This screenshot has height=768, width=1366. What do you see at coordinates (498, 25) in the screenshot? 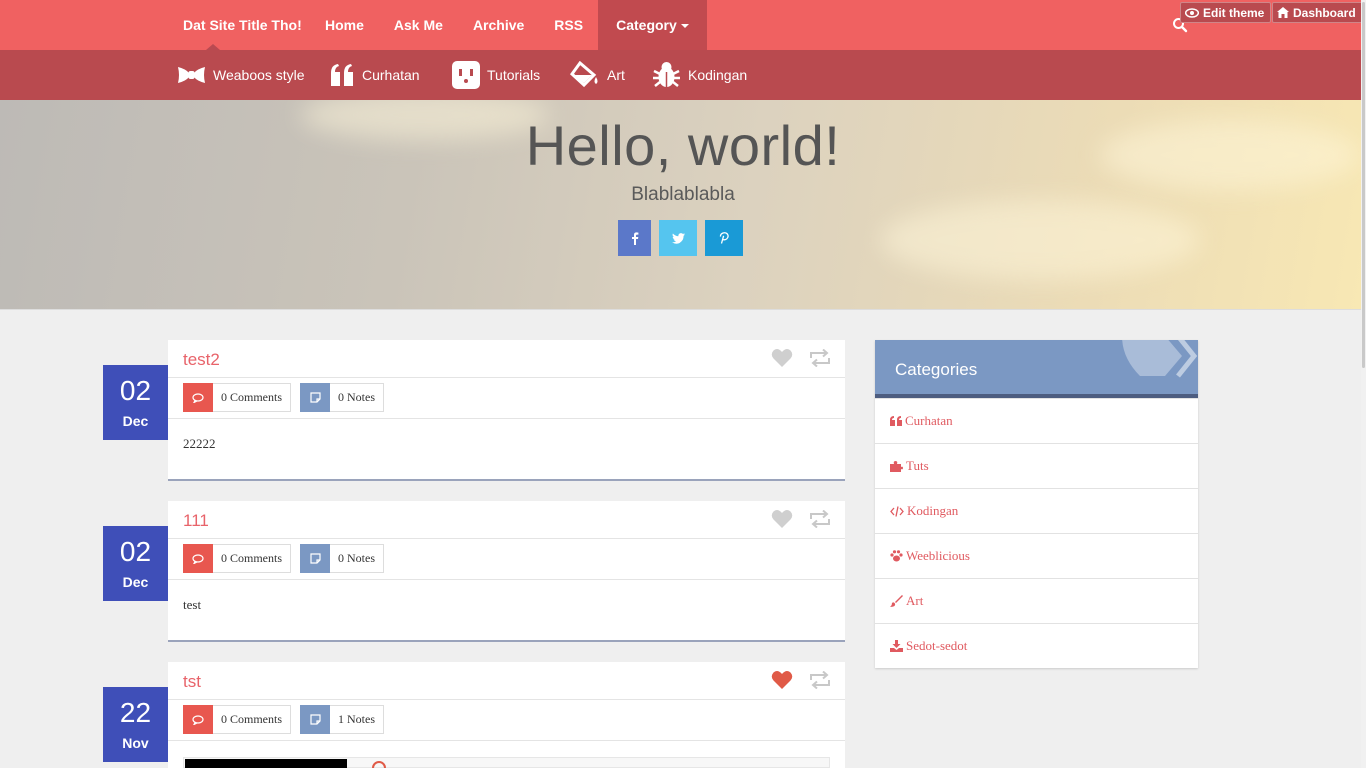
I see `nav-archive: Archive` at bounding box center [498, 25].